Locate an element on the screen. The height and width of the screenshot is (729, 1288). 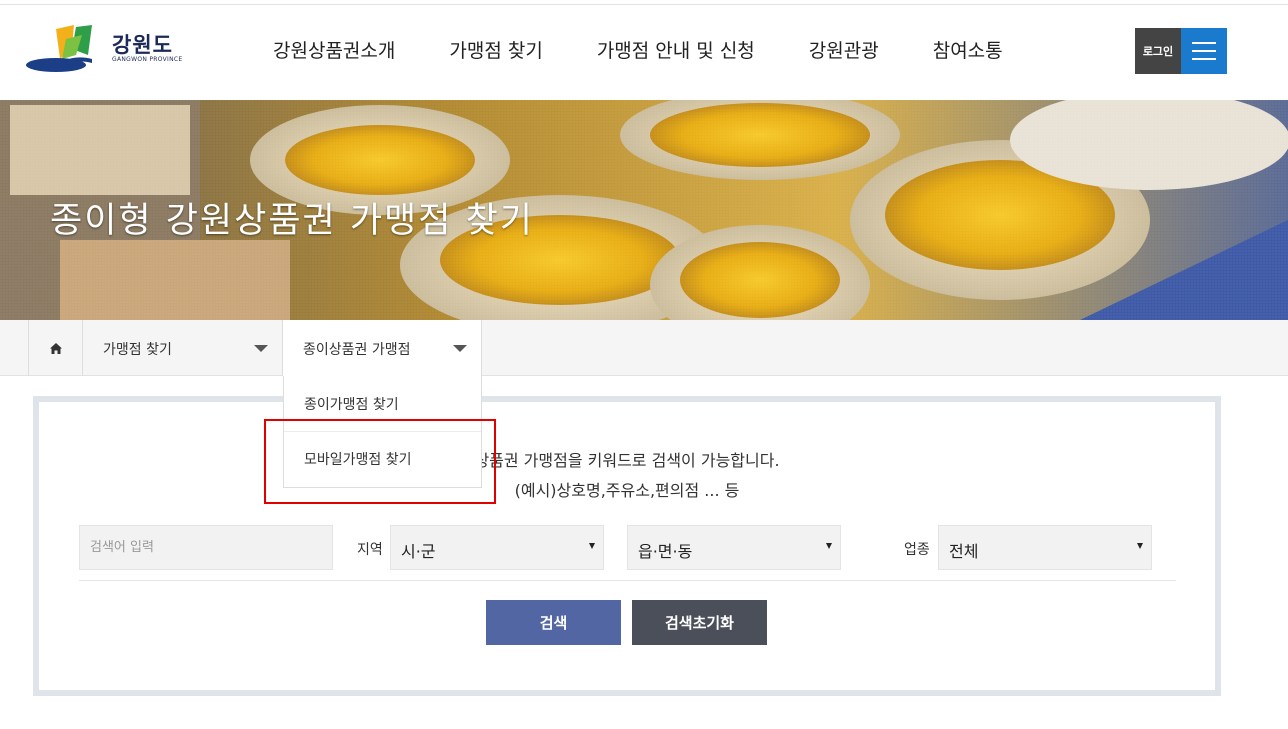
menu-item-paper-store: 종이가맹점 찾기 is located at coordinates (382, 404).